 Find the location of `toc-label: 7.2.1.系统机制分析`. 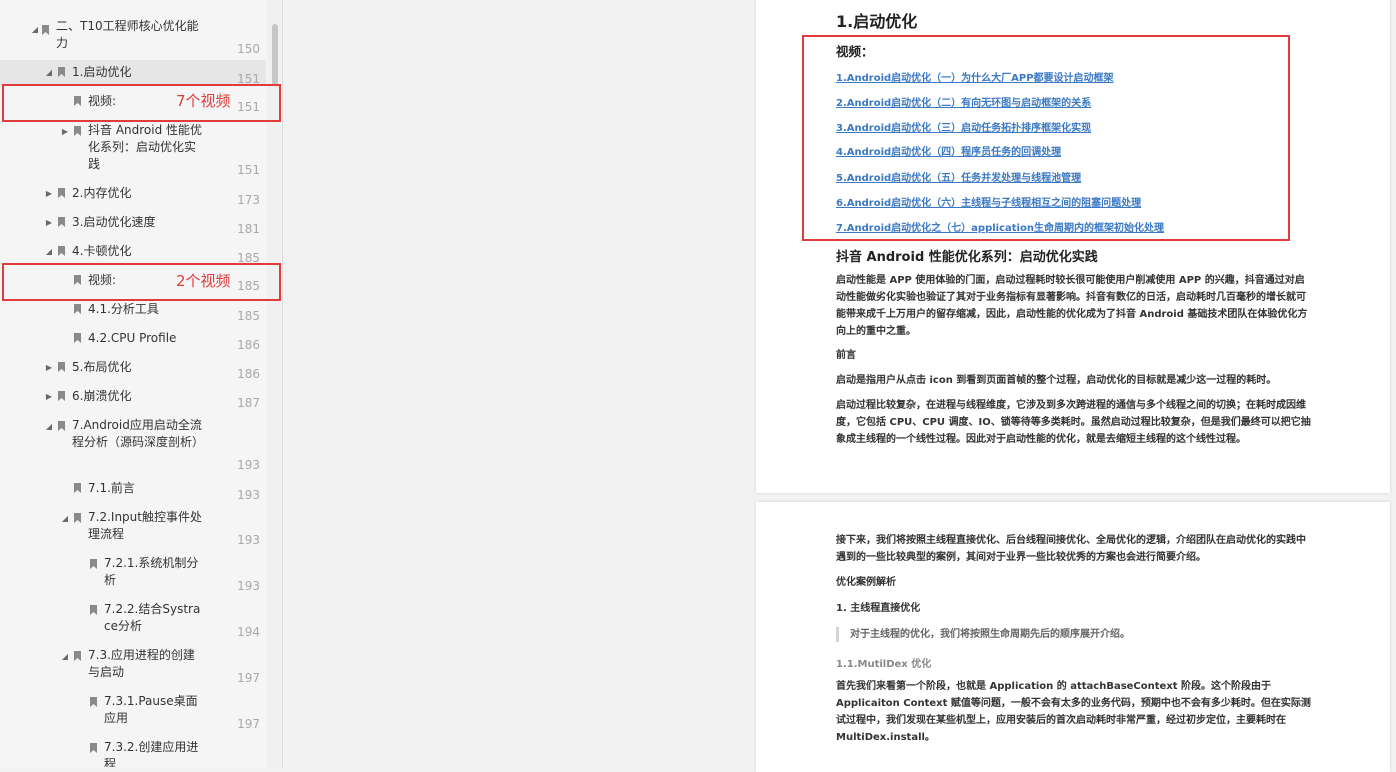

toc-label: 7.2.1.系统机制分析 is located at coordinates (151, 571).